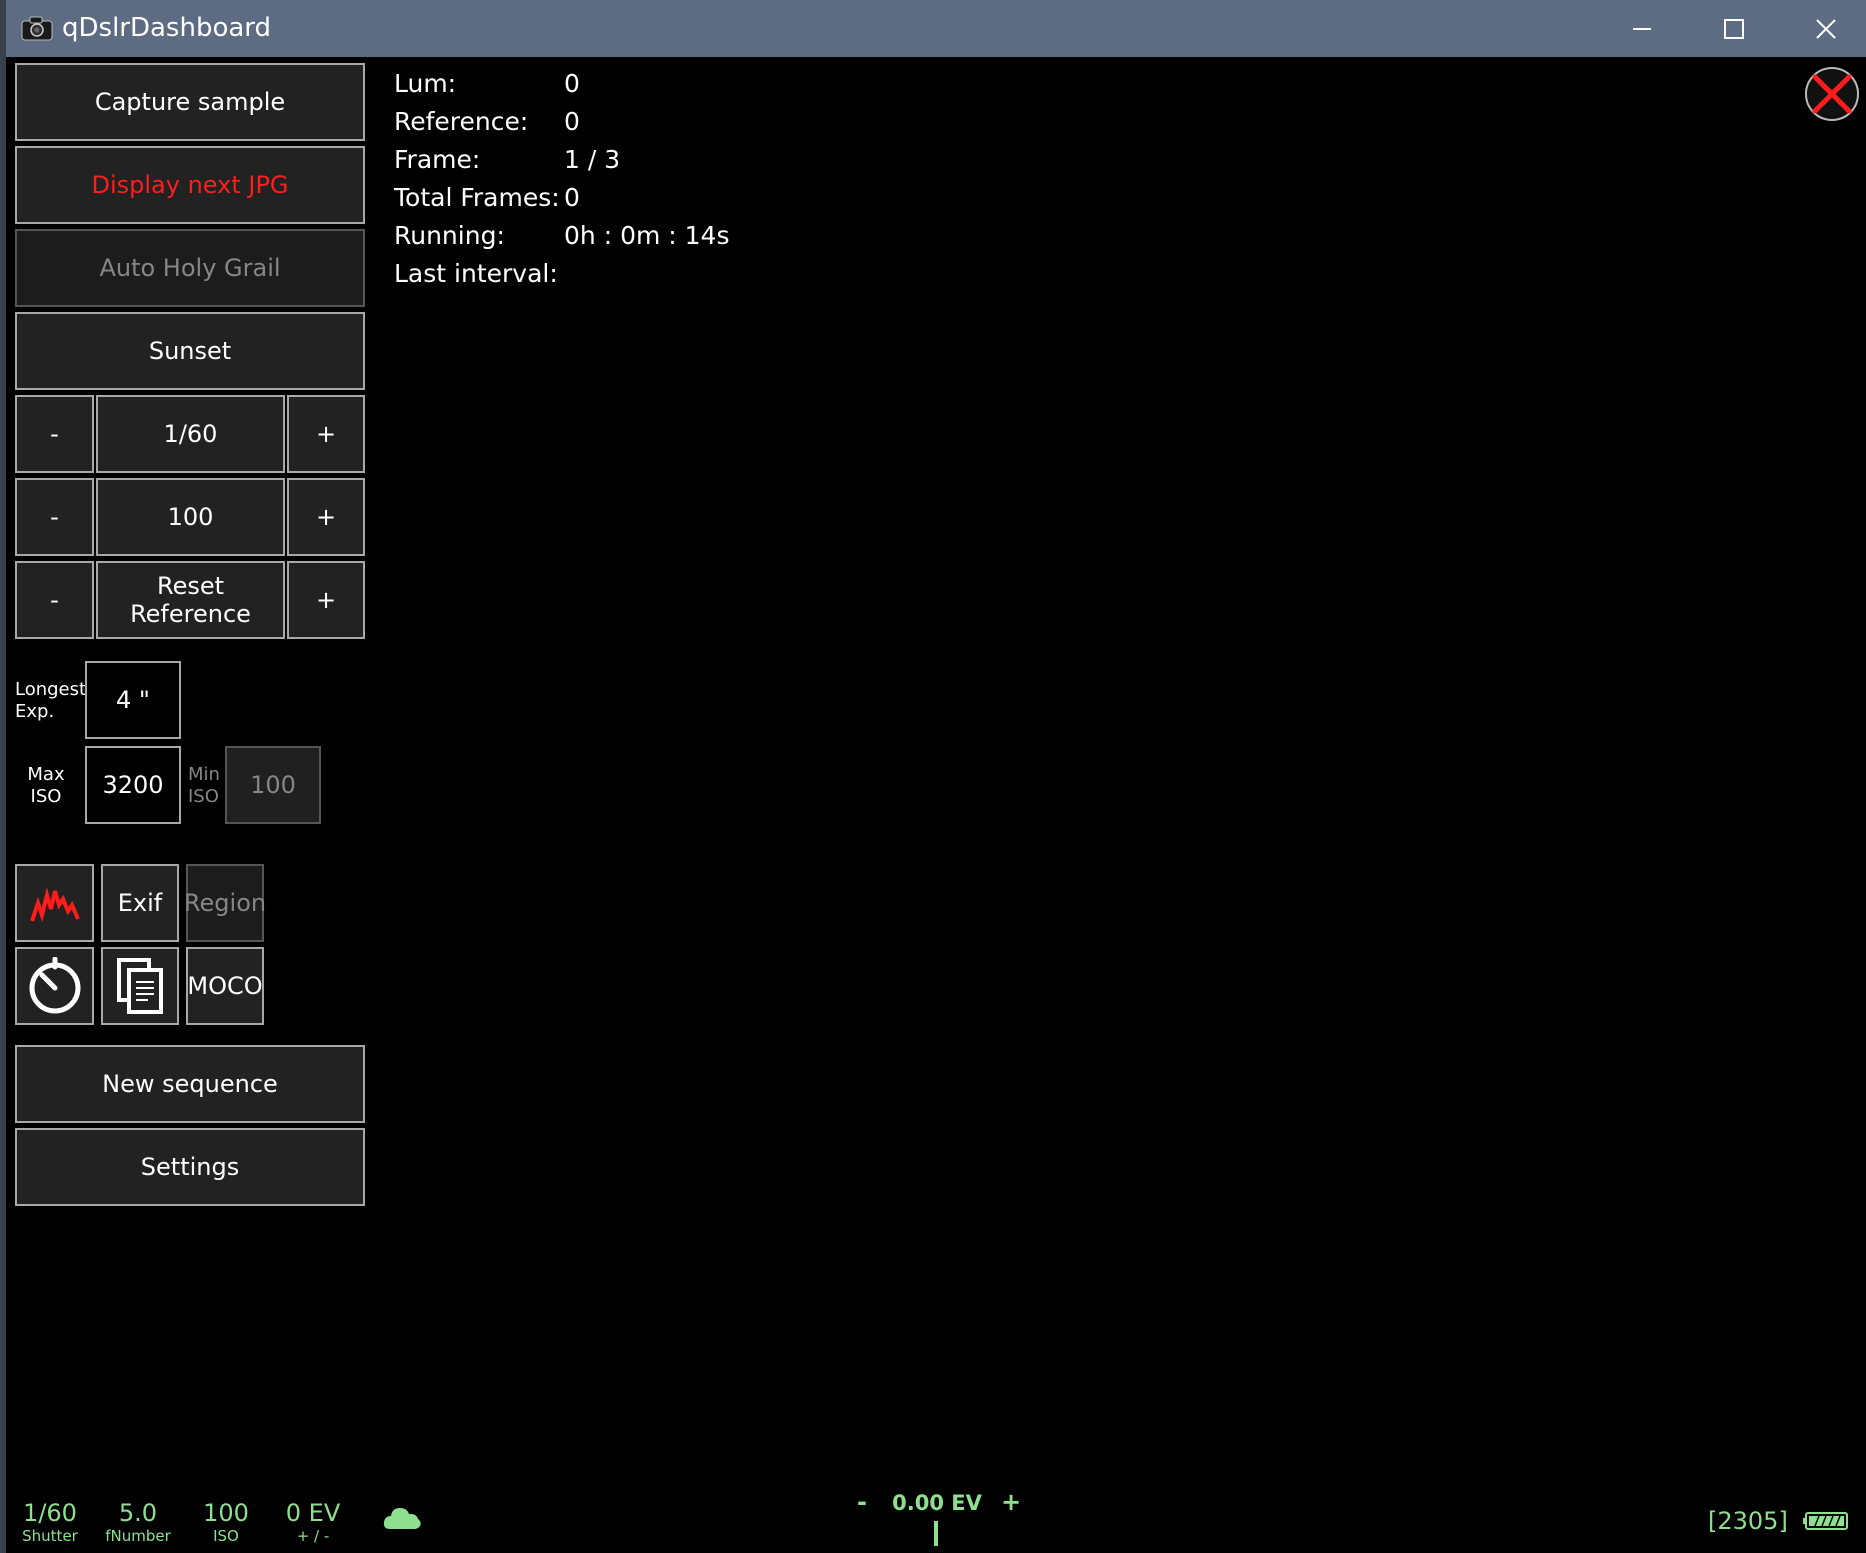  I want to click on lum-label: Lum:, so click(425, 83).